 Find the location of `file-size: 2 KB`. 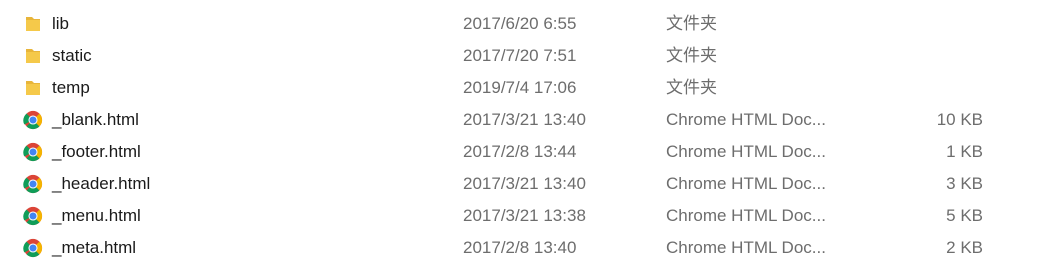

file-size: 2 KB is located at coordinates (964, 247).